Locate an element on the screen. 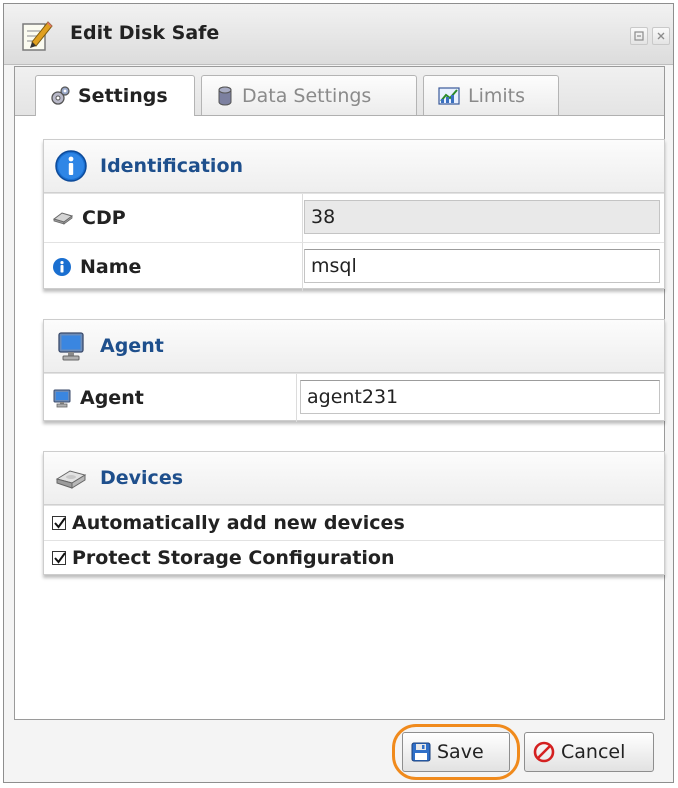  auto-add-devices-option: Automatically add new devices is located at coordinates (354, 522).